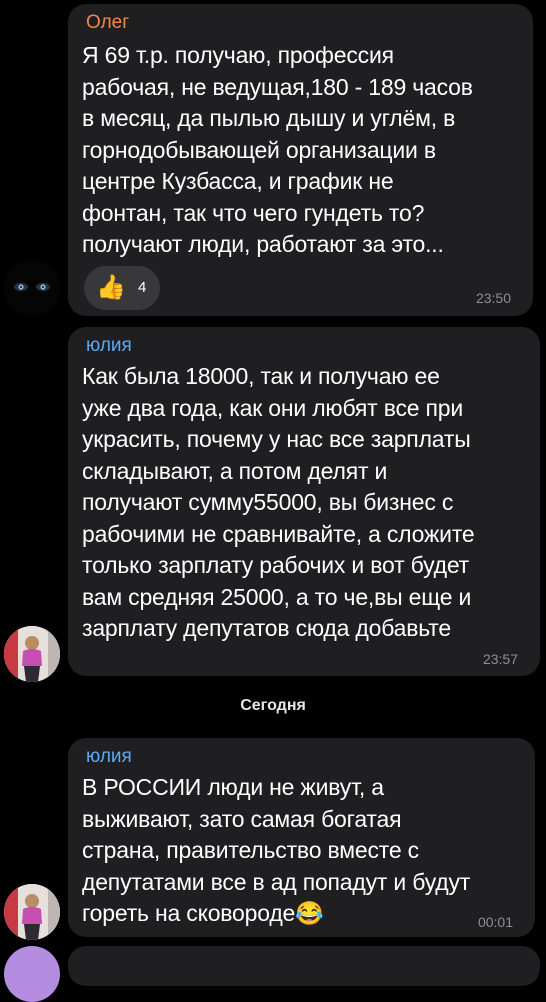  Describe the element at coordinates (273, 705) in the screenshot. I see `date-separator: Сегодня` at that location.